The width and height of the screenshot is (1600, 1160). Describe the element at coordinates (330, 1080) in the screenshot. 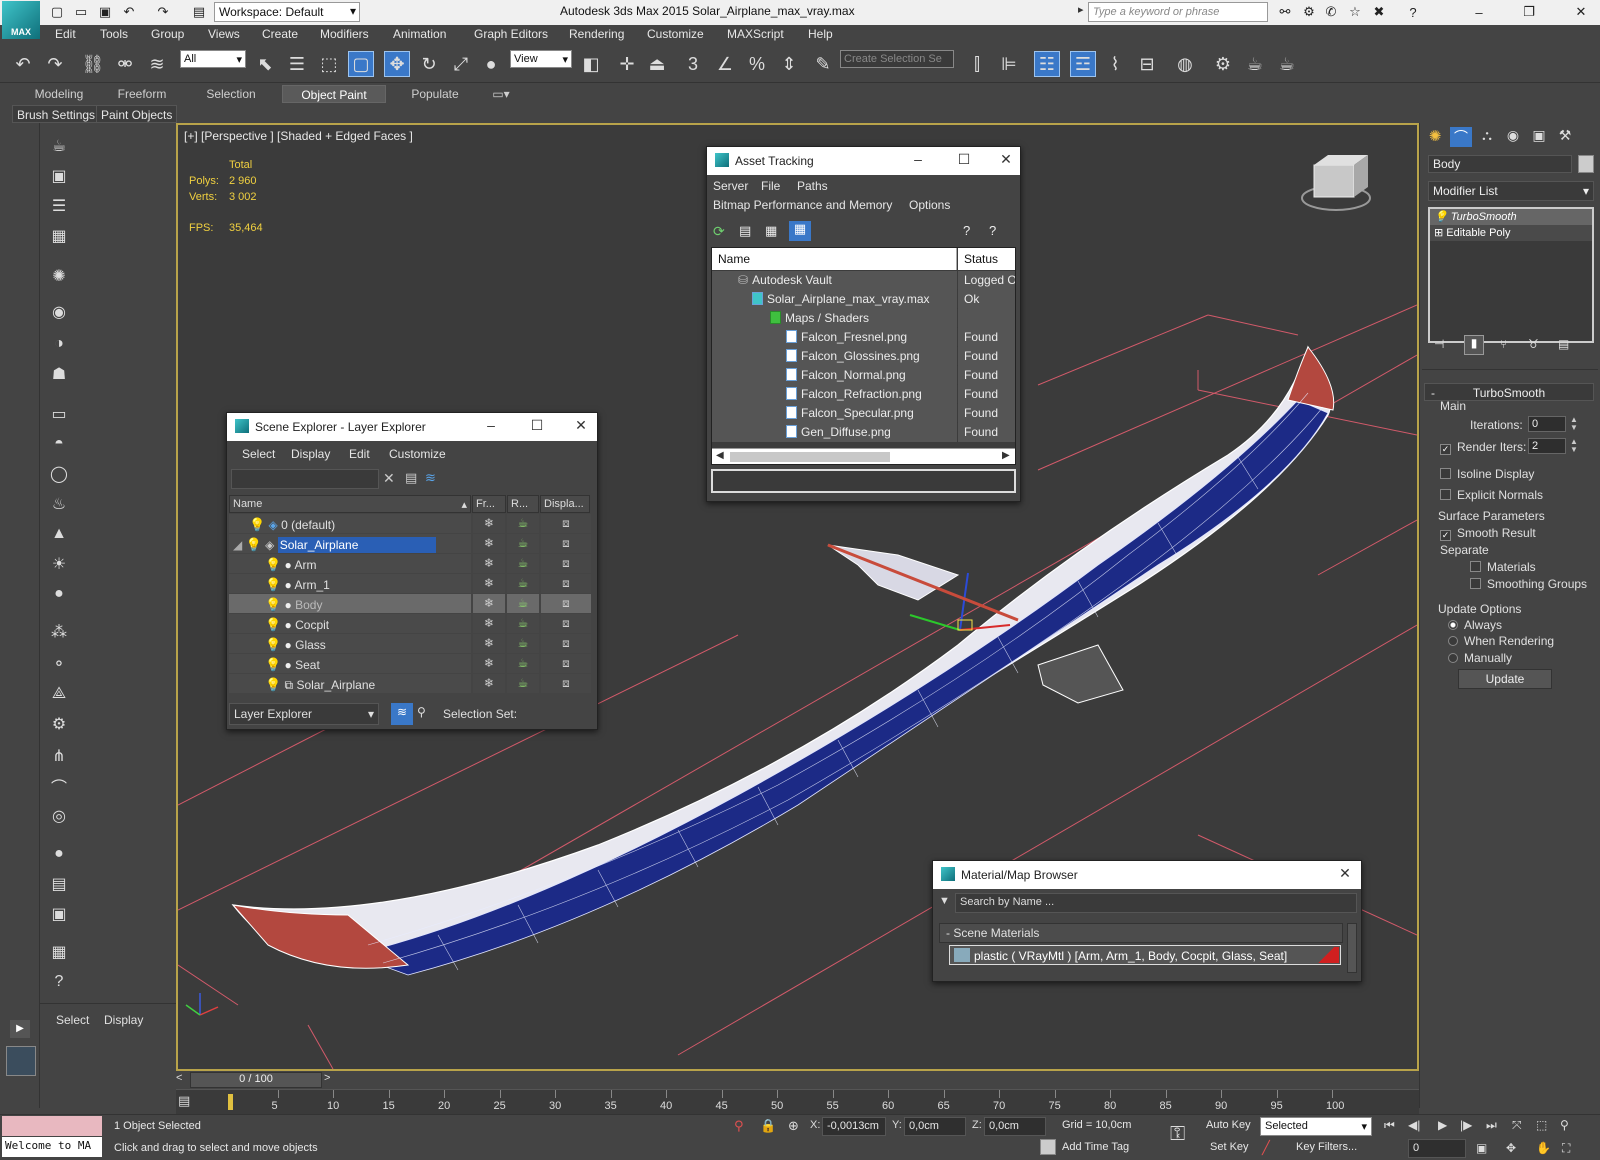

I see `timeslider-next-icon: >` at that location.